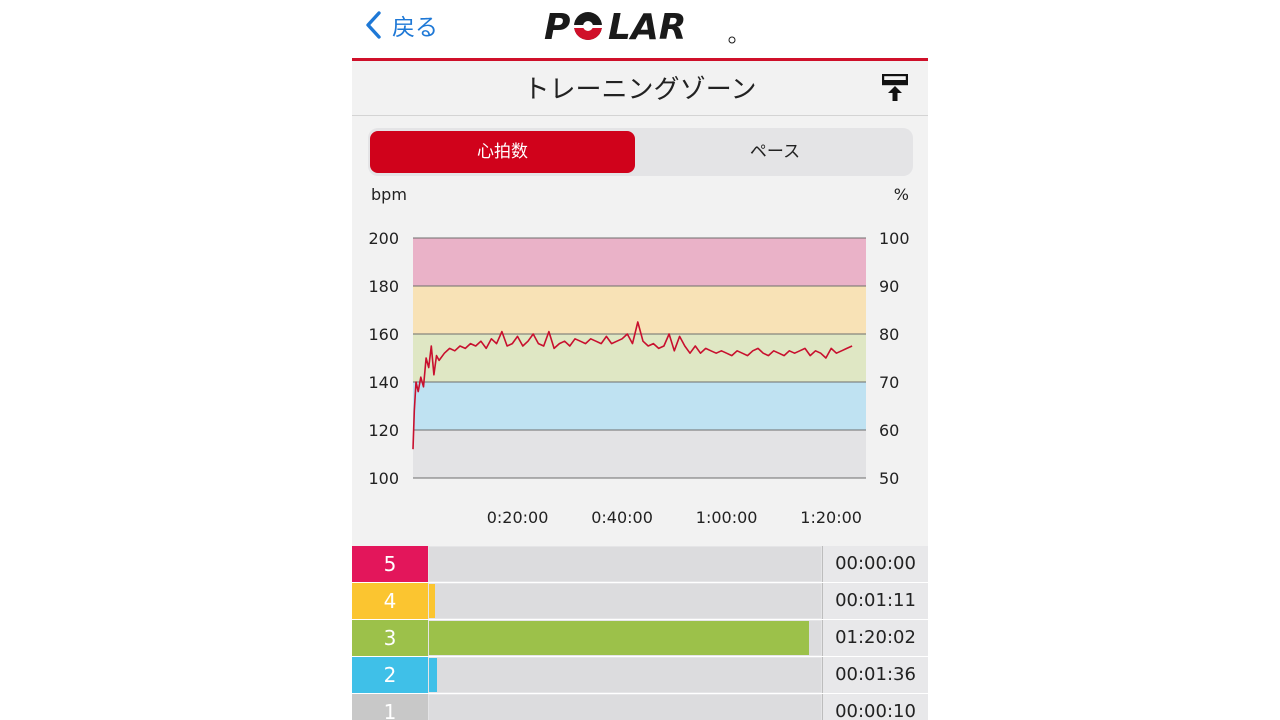 The height and width of the screenshot is (720, 1280). I want to click on y2-tick-label: 100, so click(894, 238).